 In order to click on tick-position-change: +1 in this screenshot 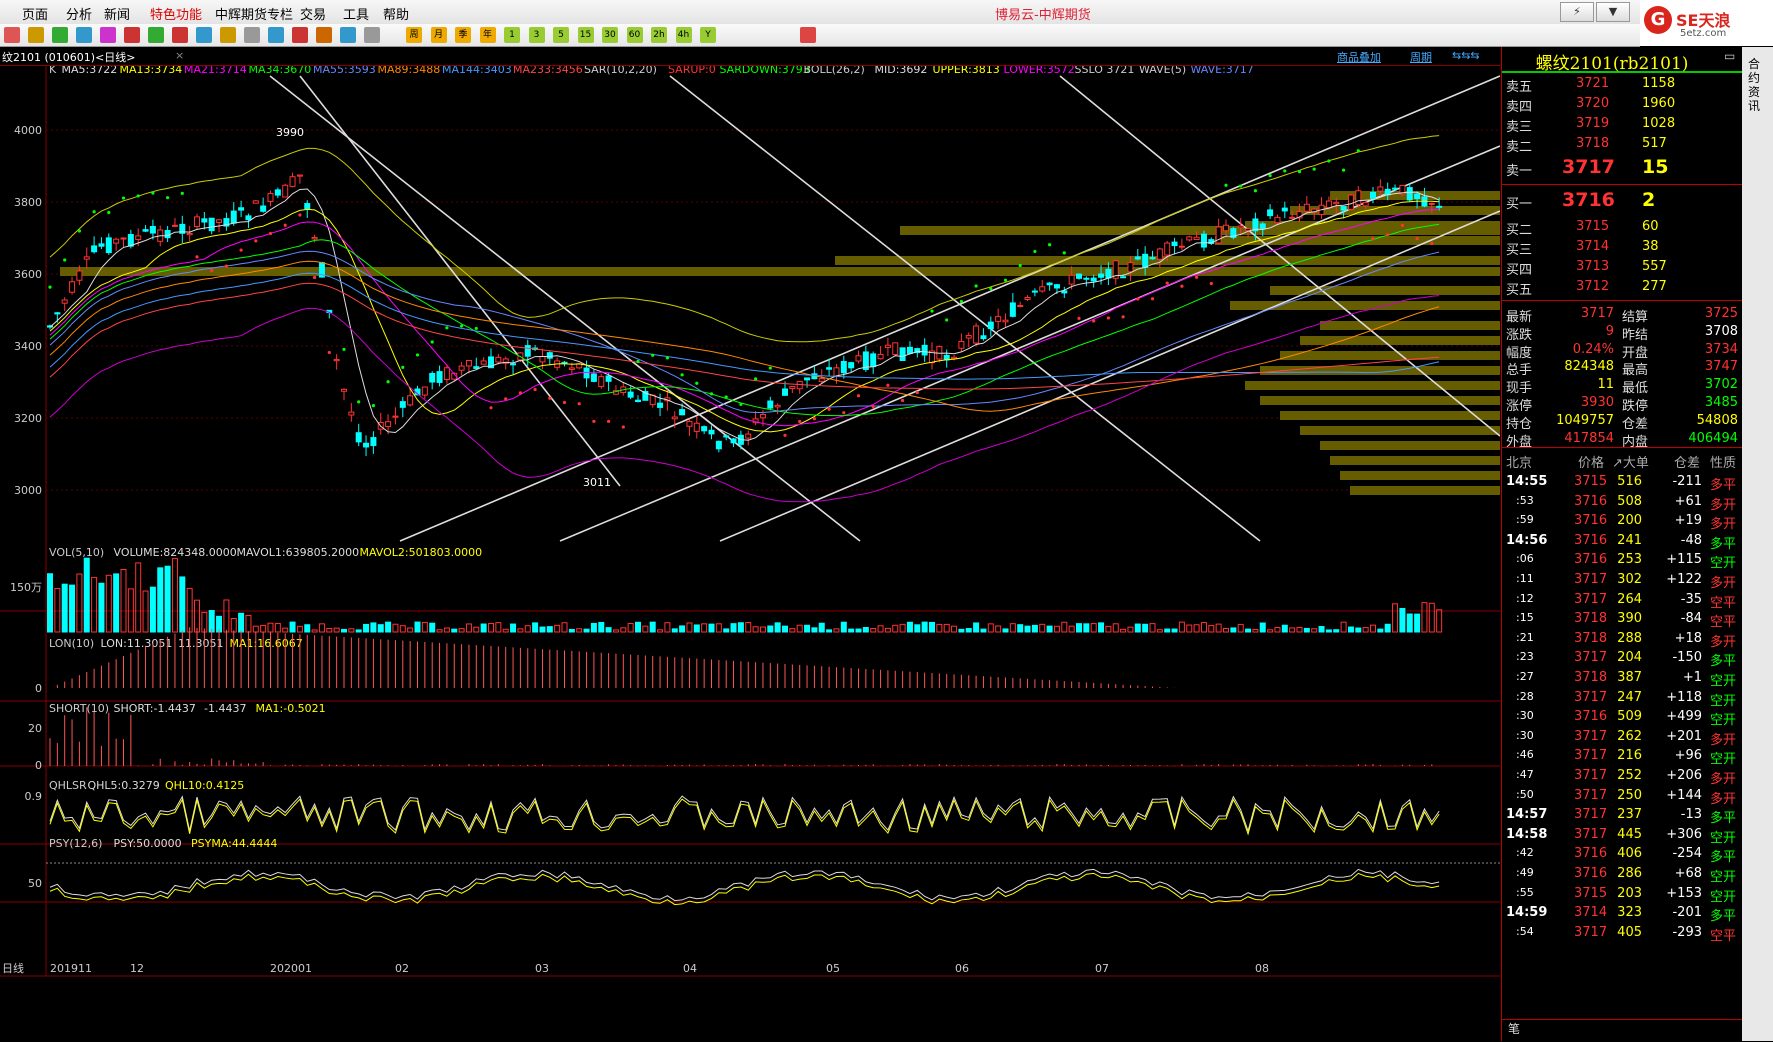, I will do `click(1692, 677)`.